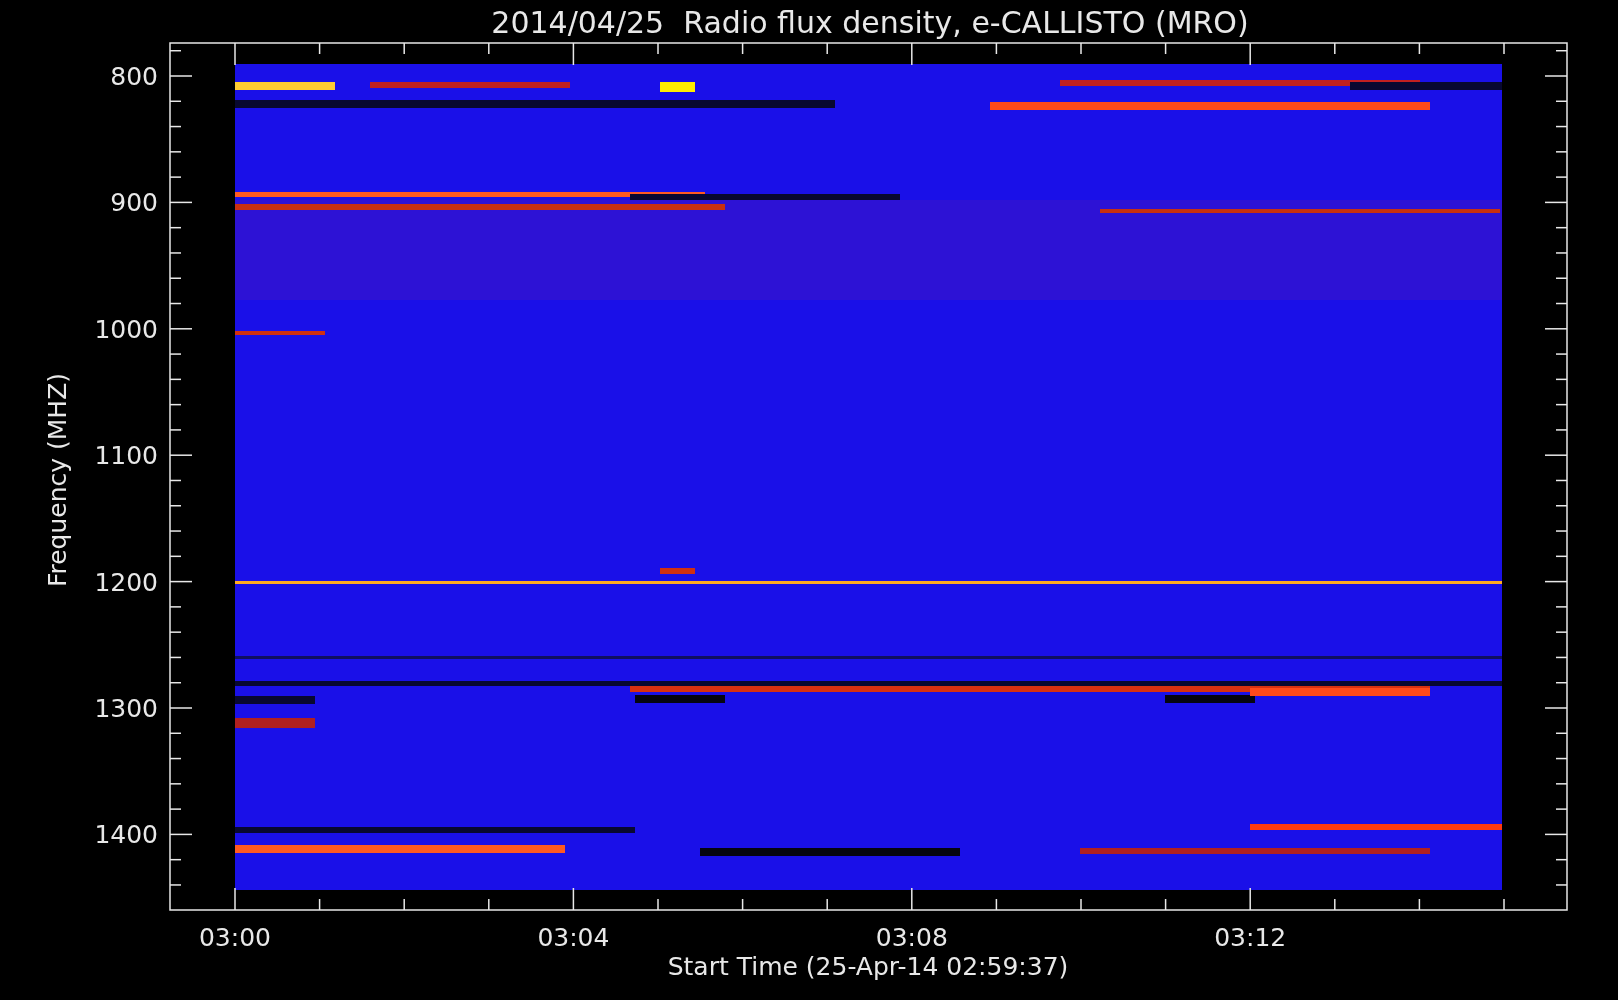 This screenshot has width=1618, height=1000. I want to click on axis-tick-label: 1400, so click(126, 835).